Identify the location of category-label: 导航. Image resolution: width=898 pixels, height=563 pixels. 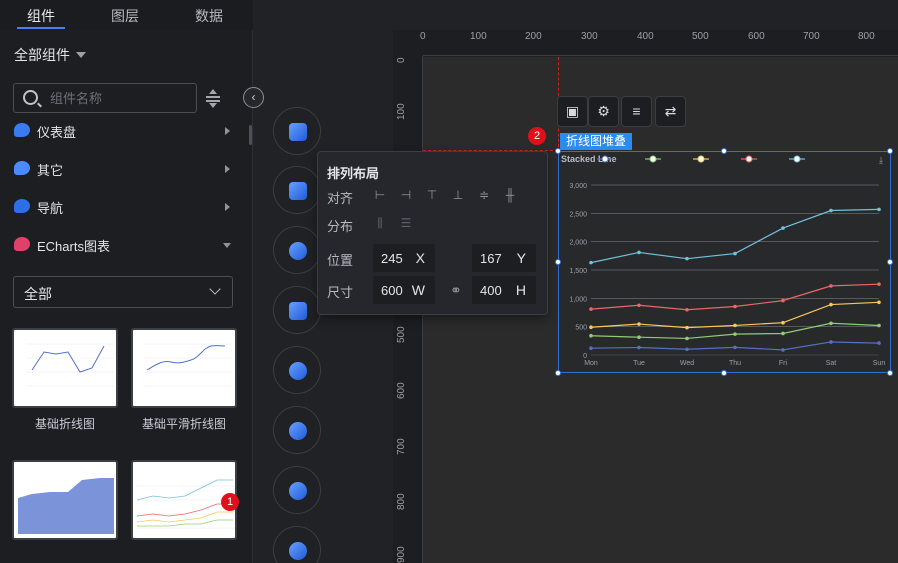
(50, 208).